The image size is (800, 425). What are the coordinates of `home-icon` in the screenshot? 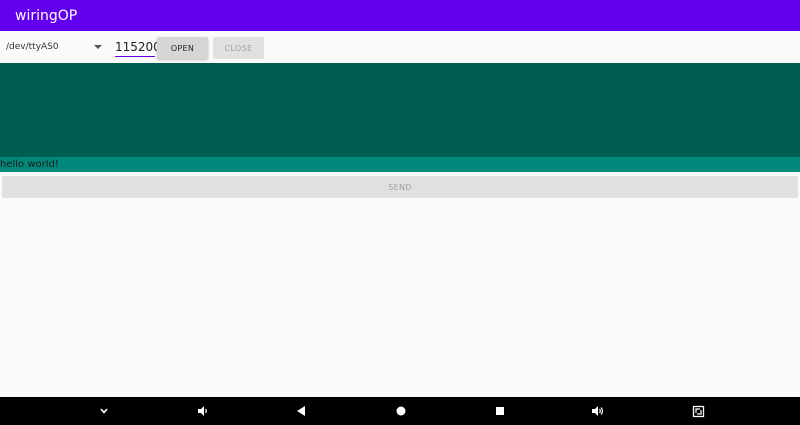 It's located at (401, 411).